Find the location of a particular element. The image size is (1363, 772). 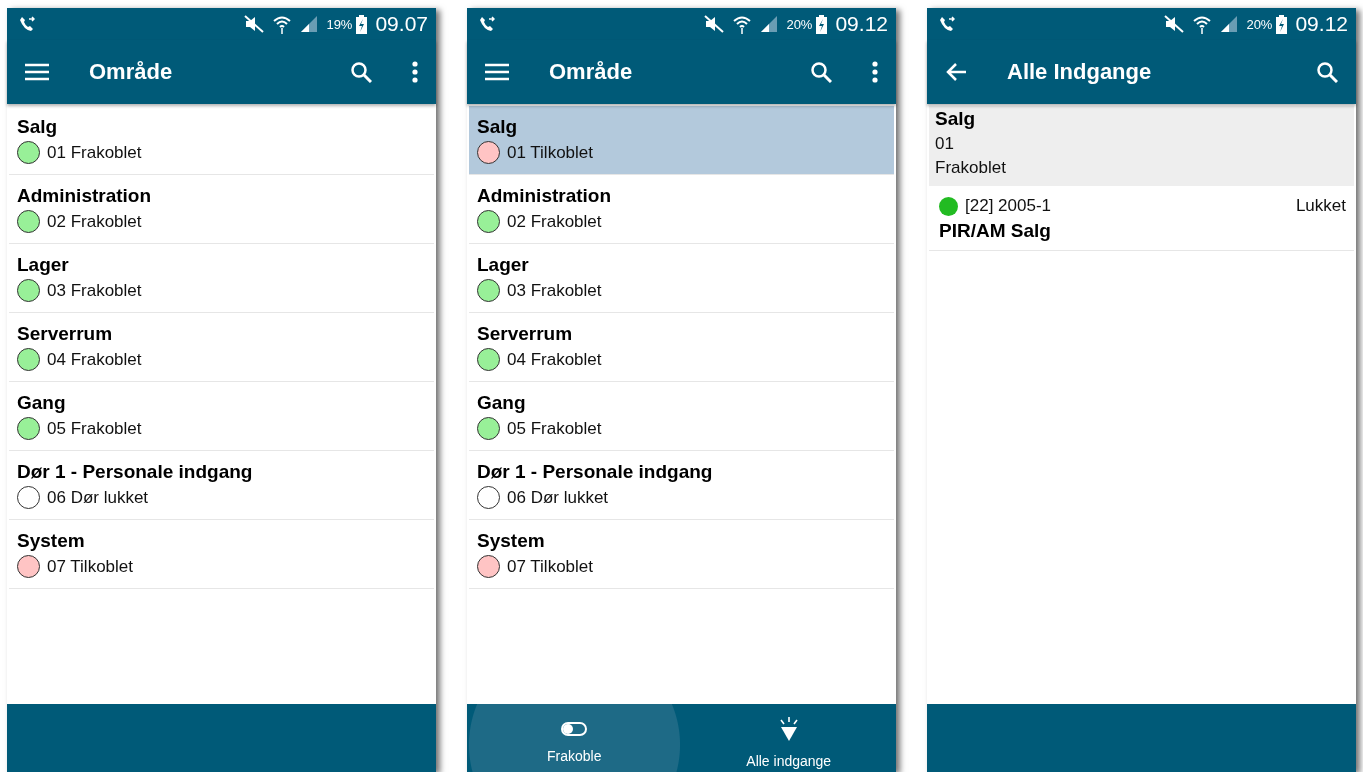

area-status: 01 Frakoblet is located at coordinates (94, 152).